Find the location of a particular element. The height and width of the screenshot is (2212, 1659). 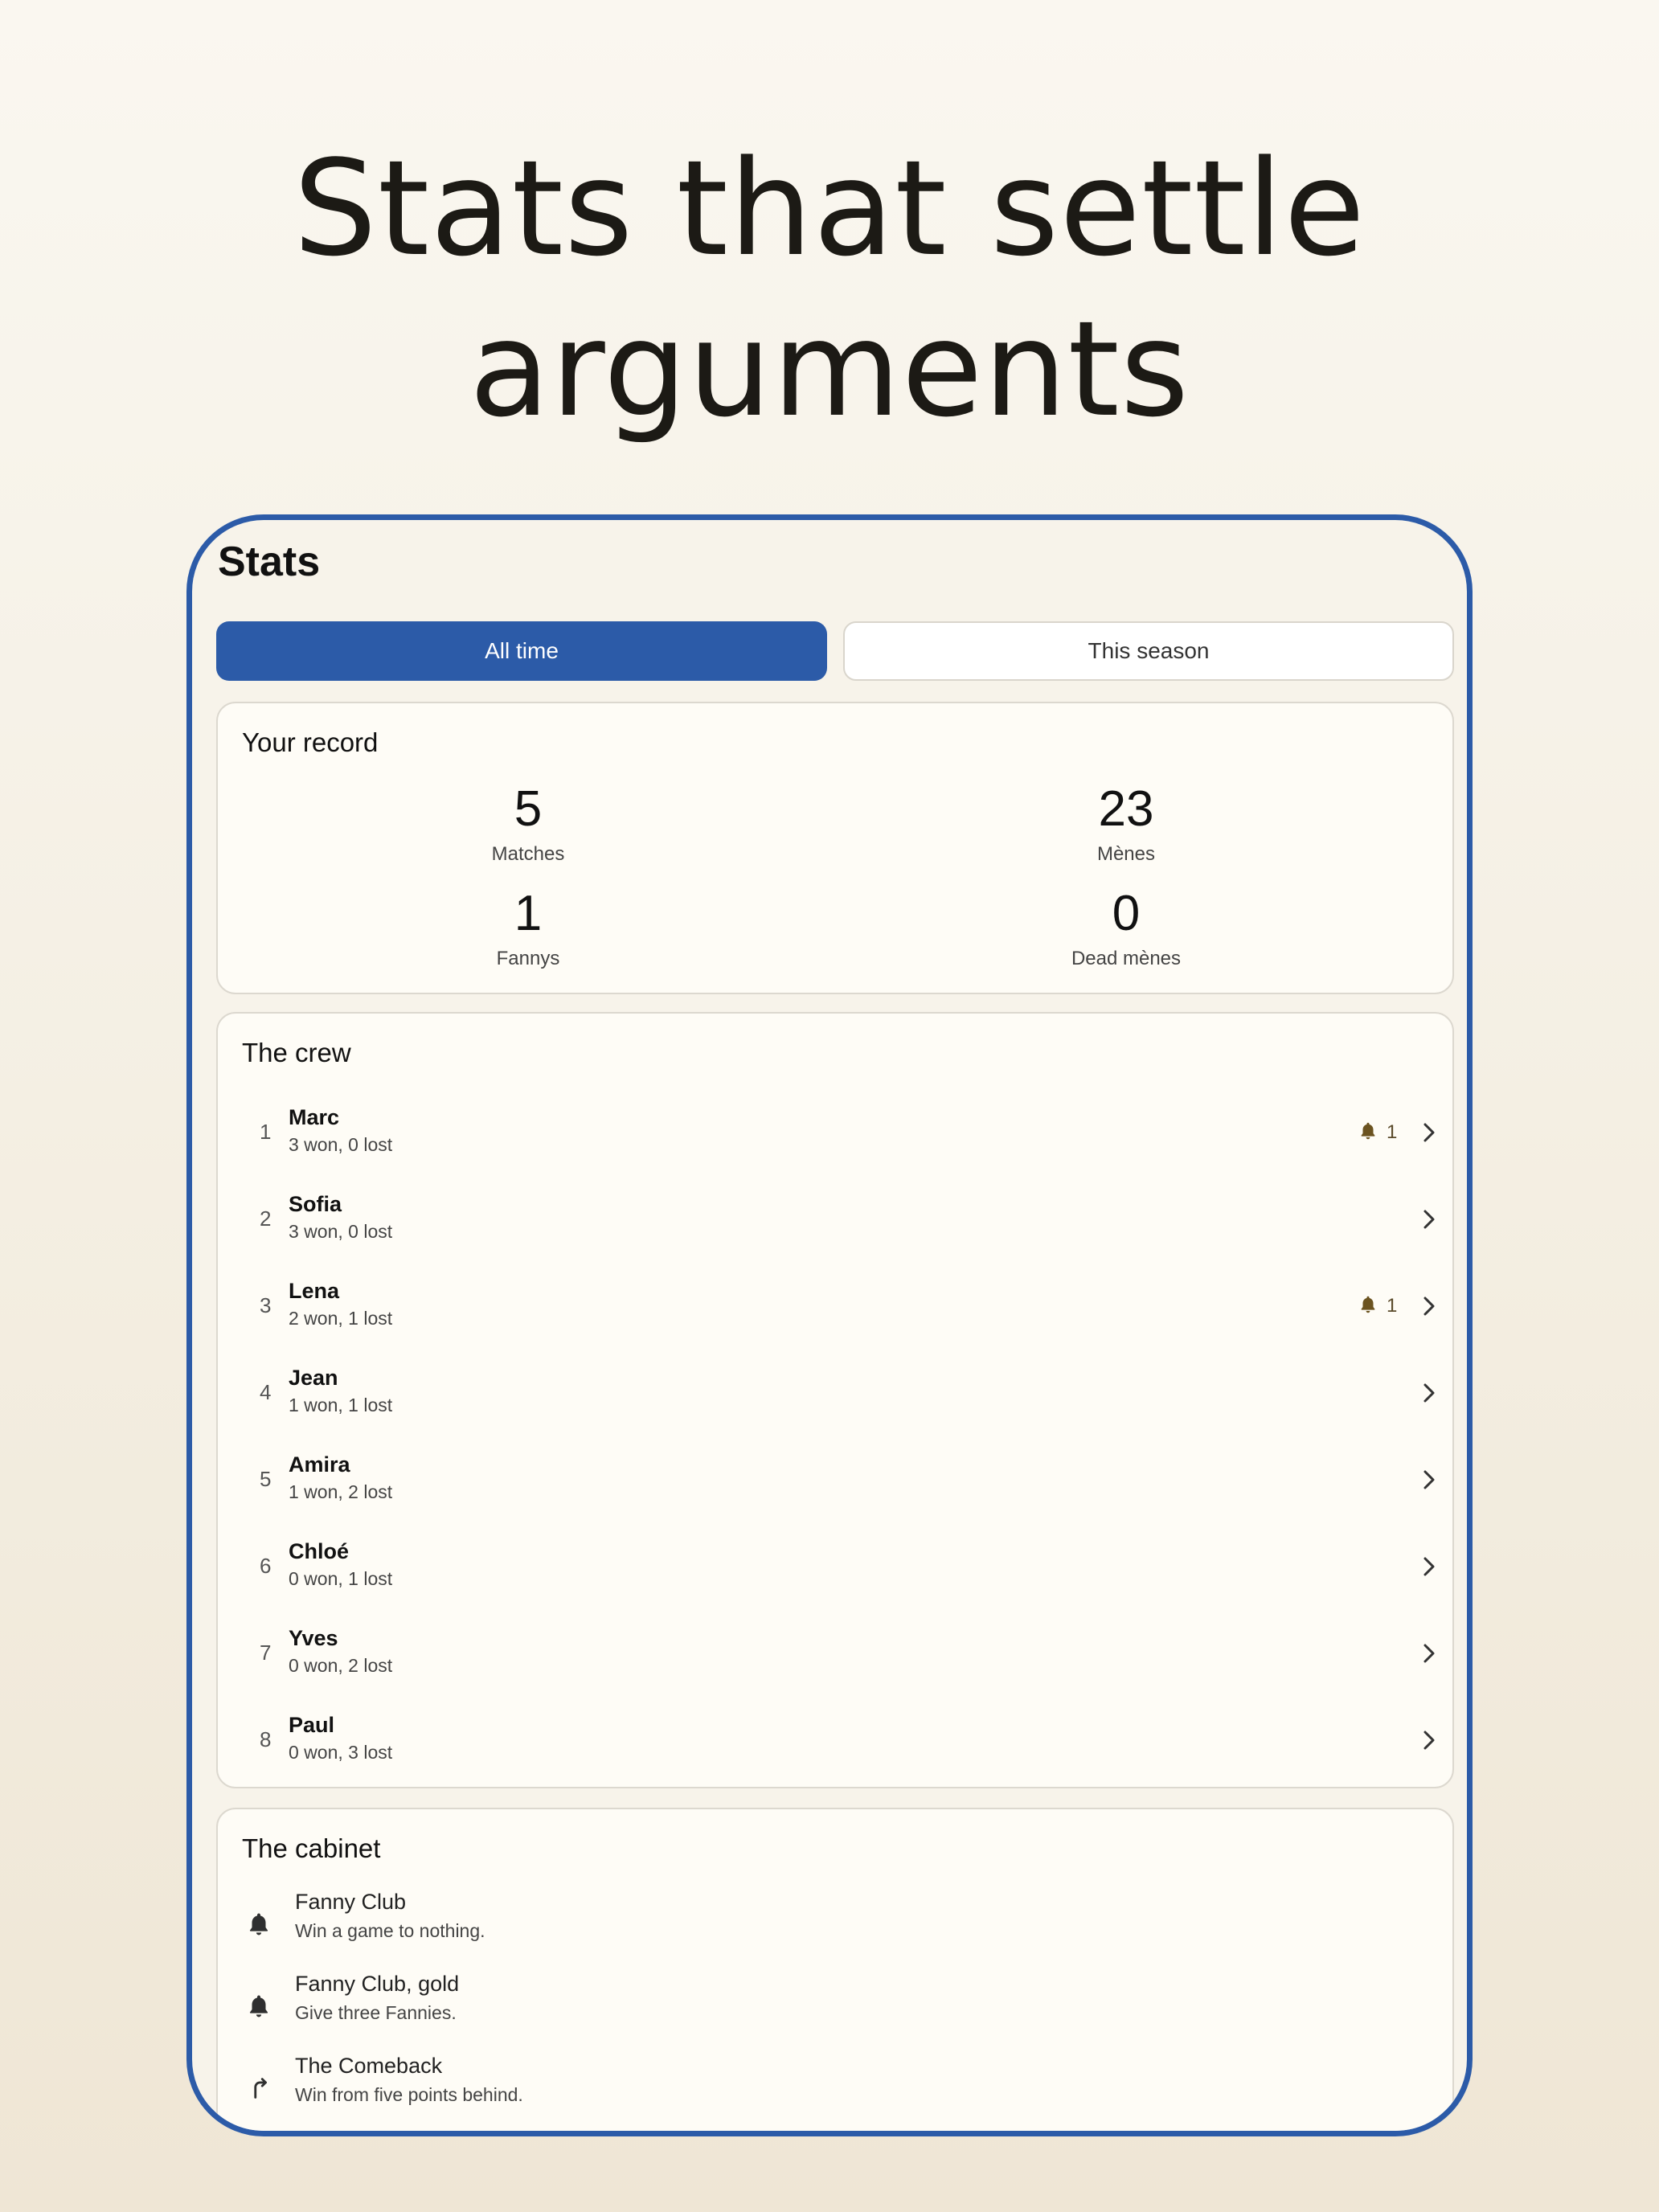

achievement-name: Fanny Club, gold is located at coordinates (377, 1984).